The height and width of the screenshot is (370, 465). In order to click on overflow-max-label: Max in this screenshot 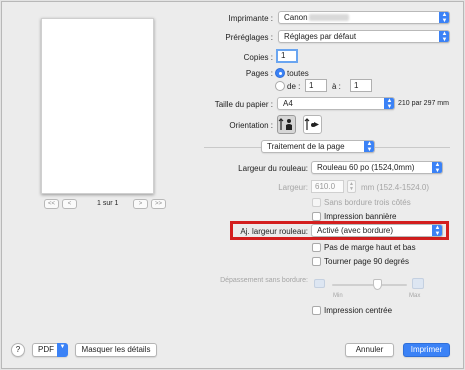, I will do `click(415, 296)`.